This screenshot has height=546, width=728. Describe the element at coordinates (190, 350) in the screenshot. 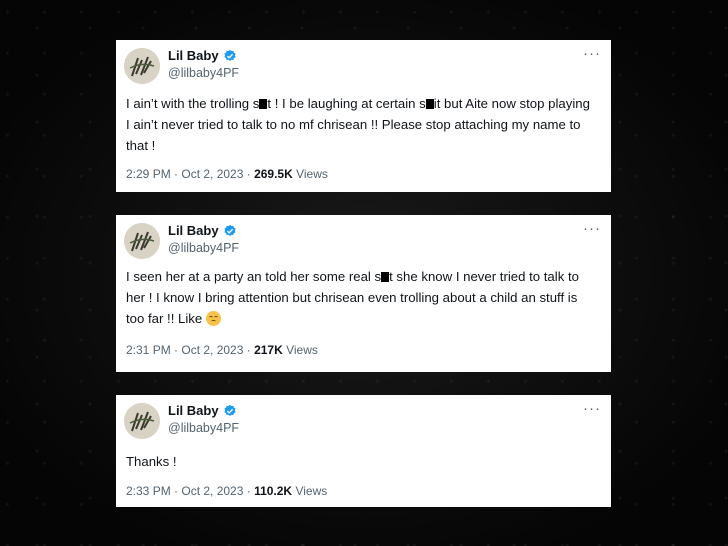

I see `timestamp: 2:31 PM · Oct 2, 2023 ·` at that location.